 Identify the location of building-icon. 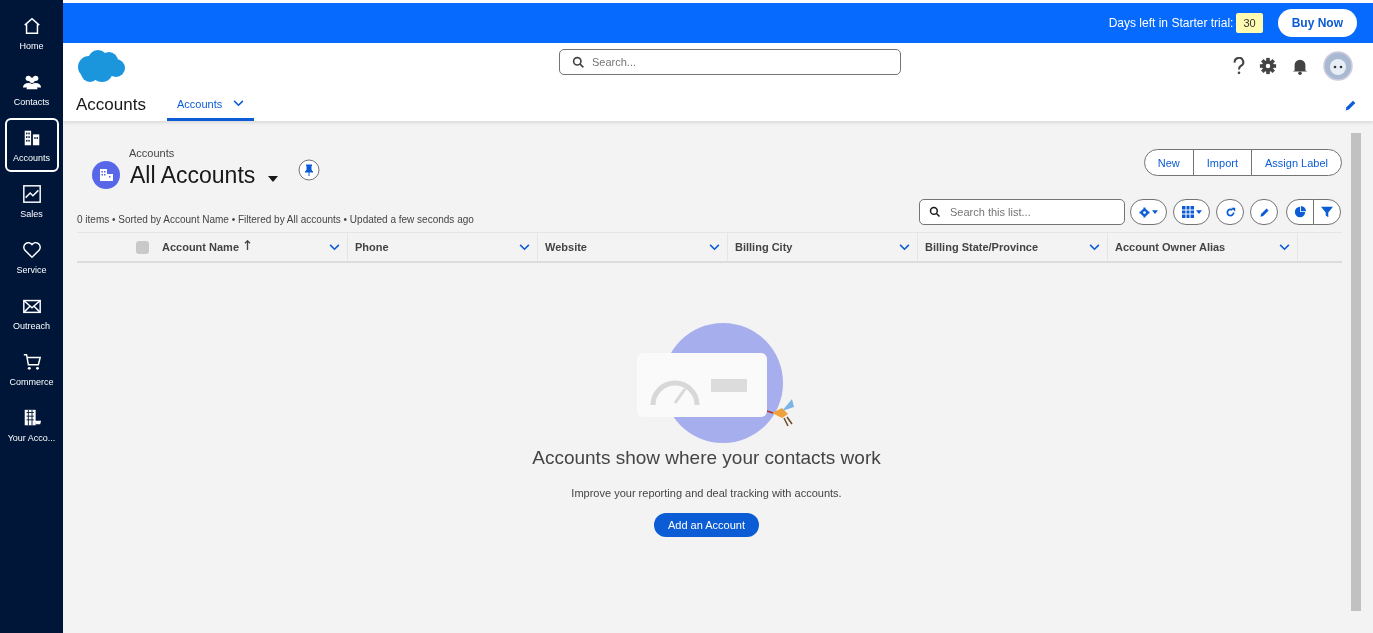
(106, 175).